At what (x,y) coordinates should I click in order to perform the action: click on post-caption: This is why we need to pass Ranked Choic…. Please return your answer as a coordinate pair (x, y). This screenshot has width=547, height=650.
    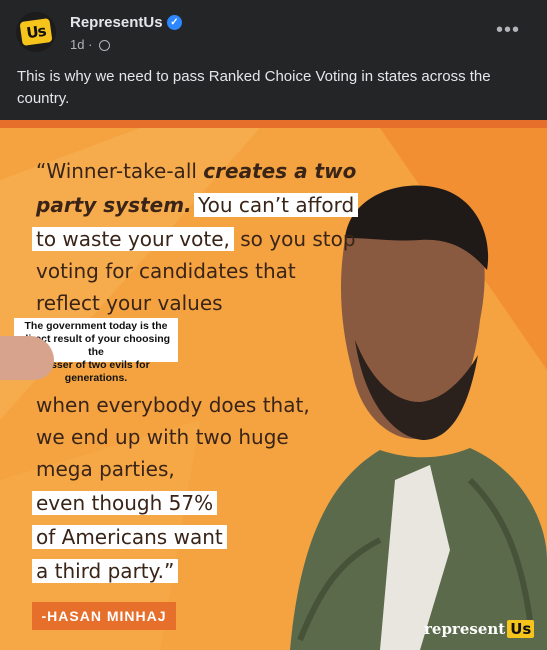
    Looking at the image, I should click on (254, 87).